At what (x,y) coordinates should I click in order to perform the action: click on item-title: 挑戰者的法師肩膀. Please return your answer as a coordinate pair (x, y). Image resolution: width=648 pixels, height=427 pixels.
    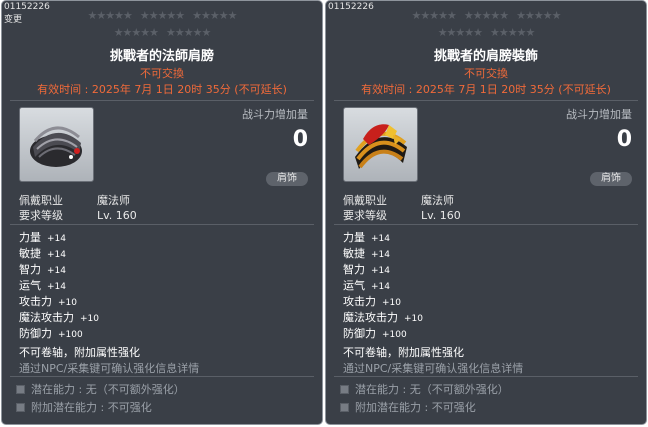
    Looking at the image, I should click on (161, 56).